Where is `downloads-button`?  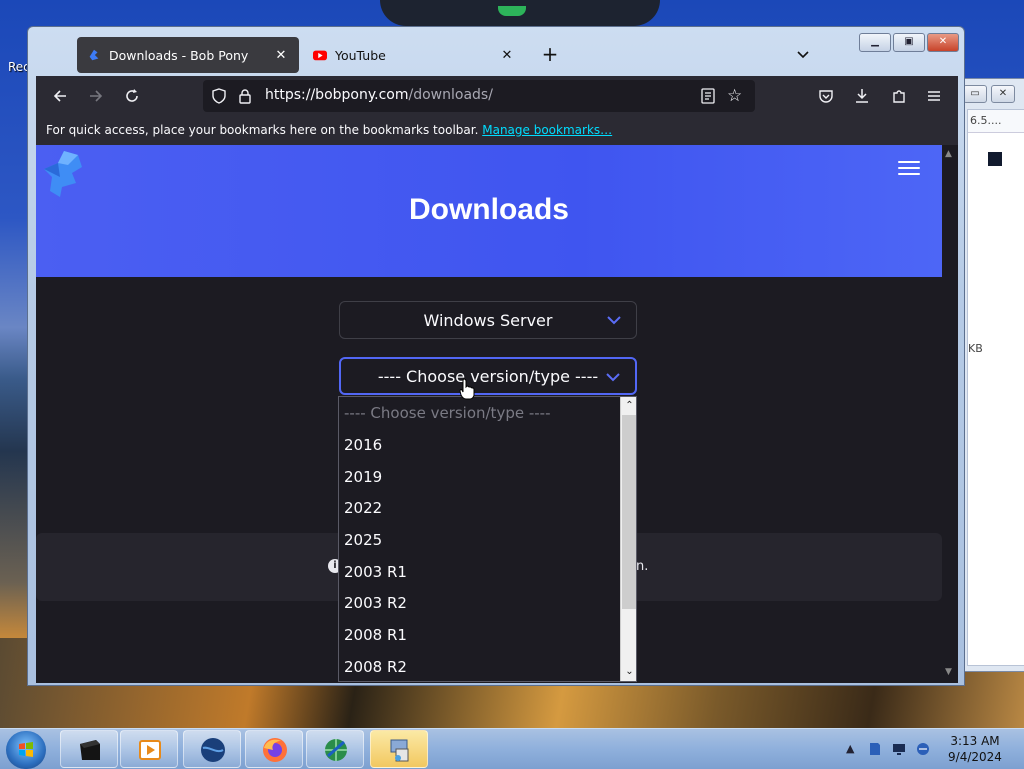 downloads-button is located at coordinates (862, 96).